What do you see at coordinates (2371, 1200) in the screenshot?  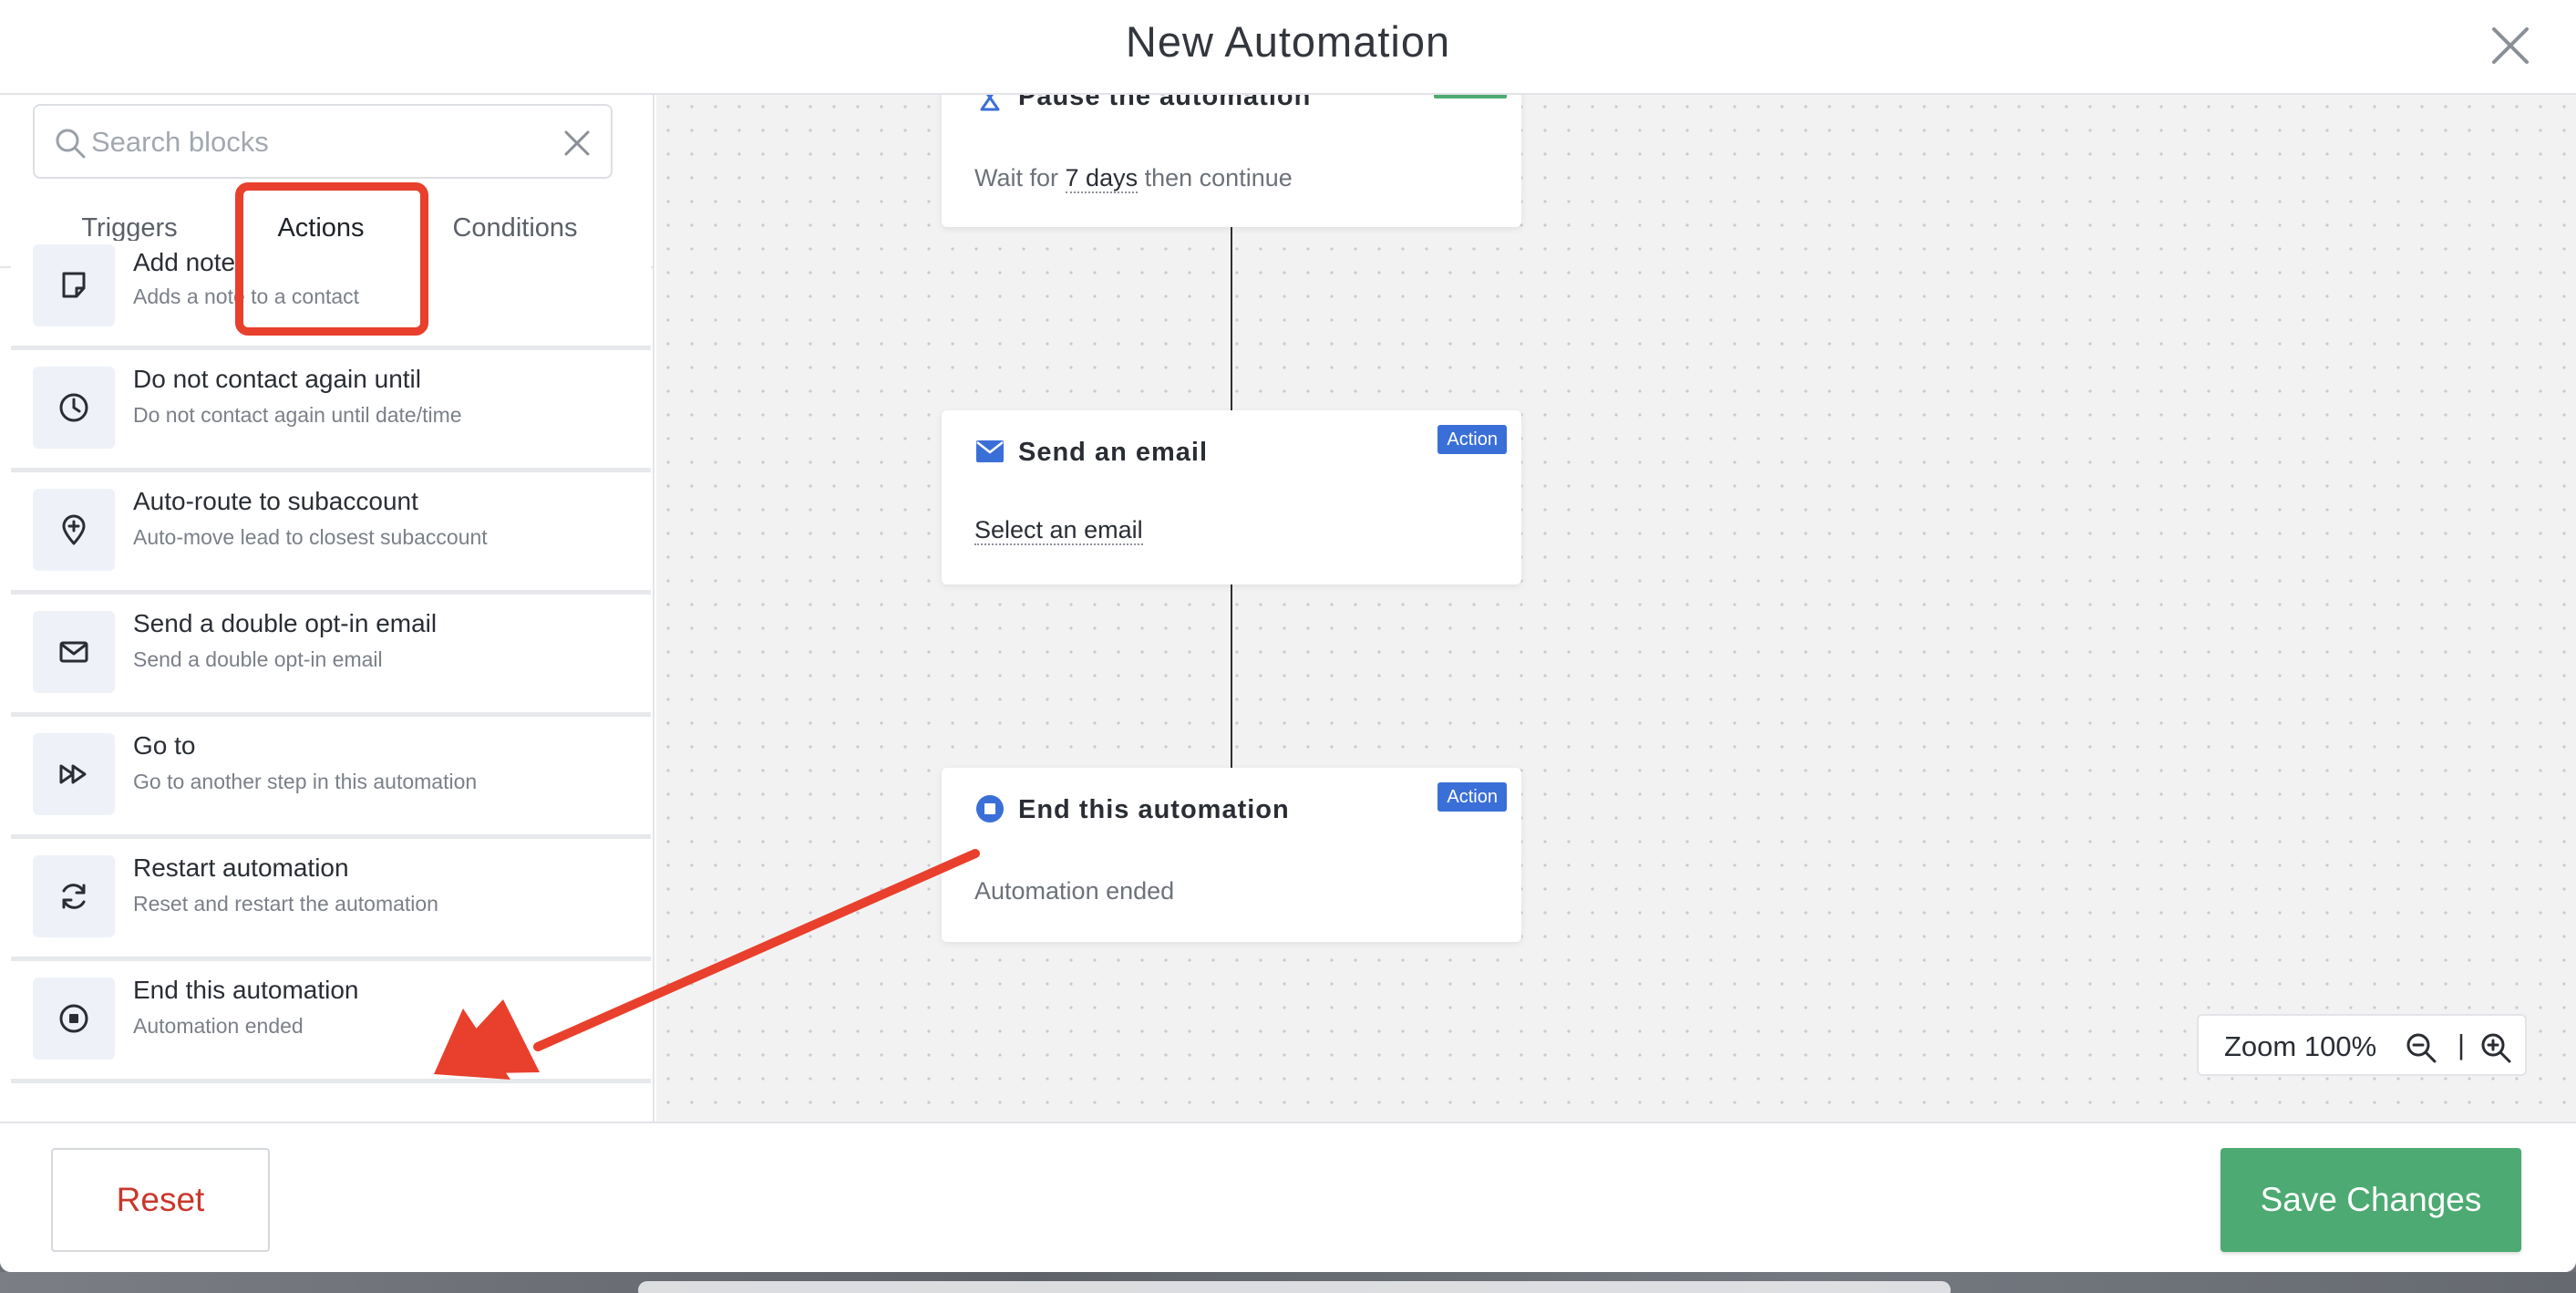 I see `save-changes-button: Save Changes` at bounding box center [2371, 1200].